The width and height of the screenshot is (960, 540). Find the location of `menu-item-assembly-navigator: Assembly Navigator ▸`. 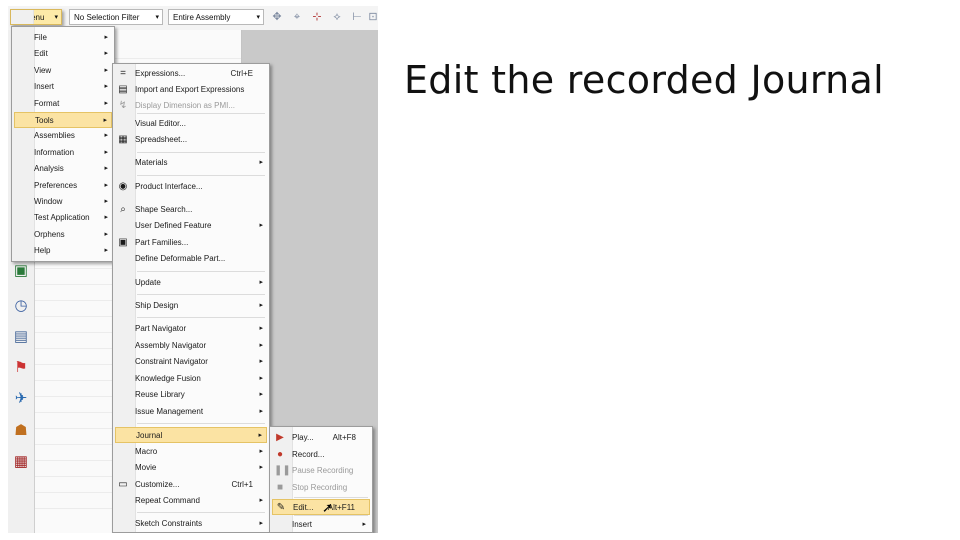

menu-item-assembly-navigator: Assembly Navigator ▸ is located at coordinates (191, 346).